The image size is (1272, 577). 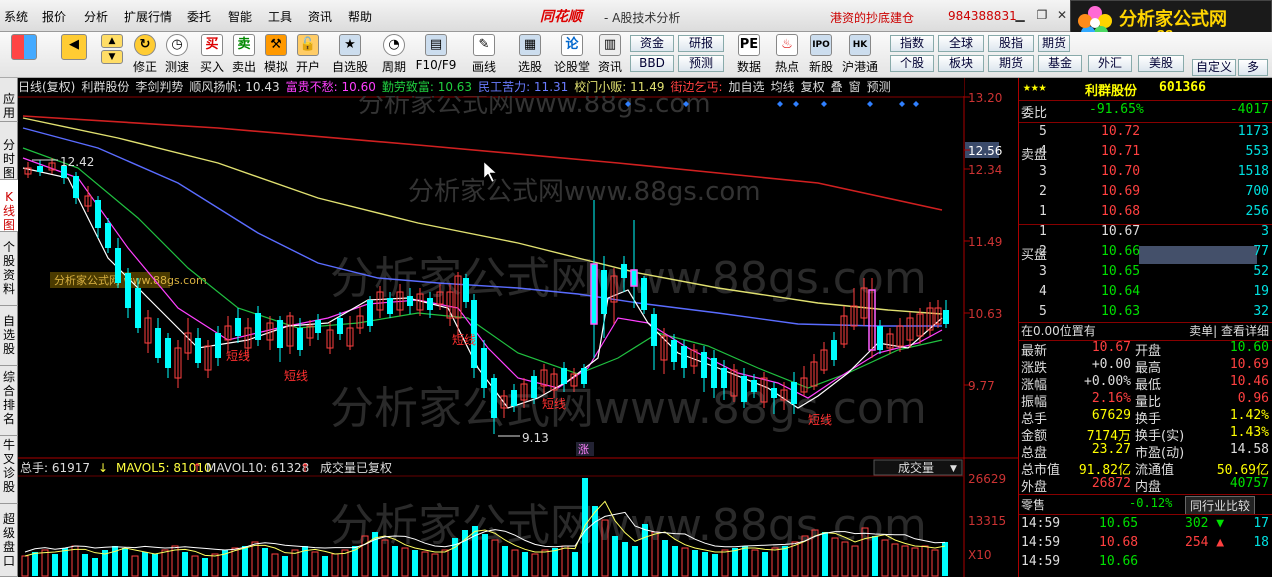 I want to click on buy-button: 买买入, so click(x=212, y=55).